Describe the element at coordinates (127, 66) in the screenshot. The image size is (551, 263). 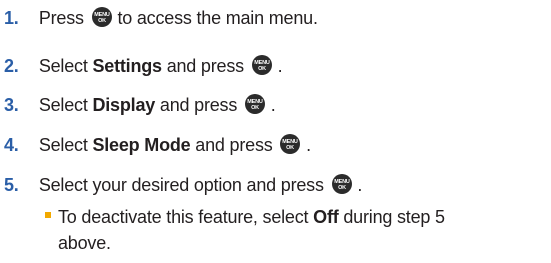
I see `menu-option-settings: Settings` at that location.